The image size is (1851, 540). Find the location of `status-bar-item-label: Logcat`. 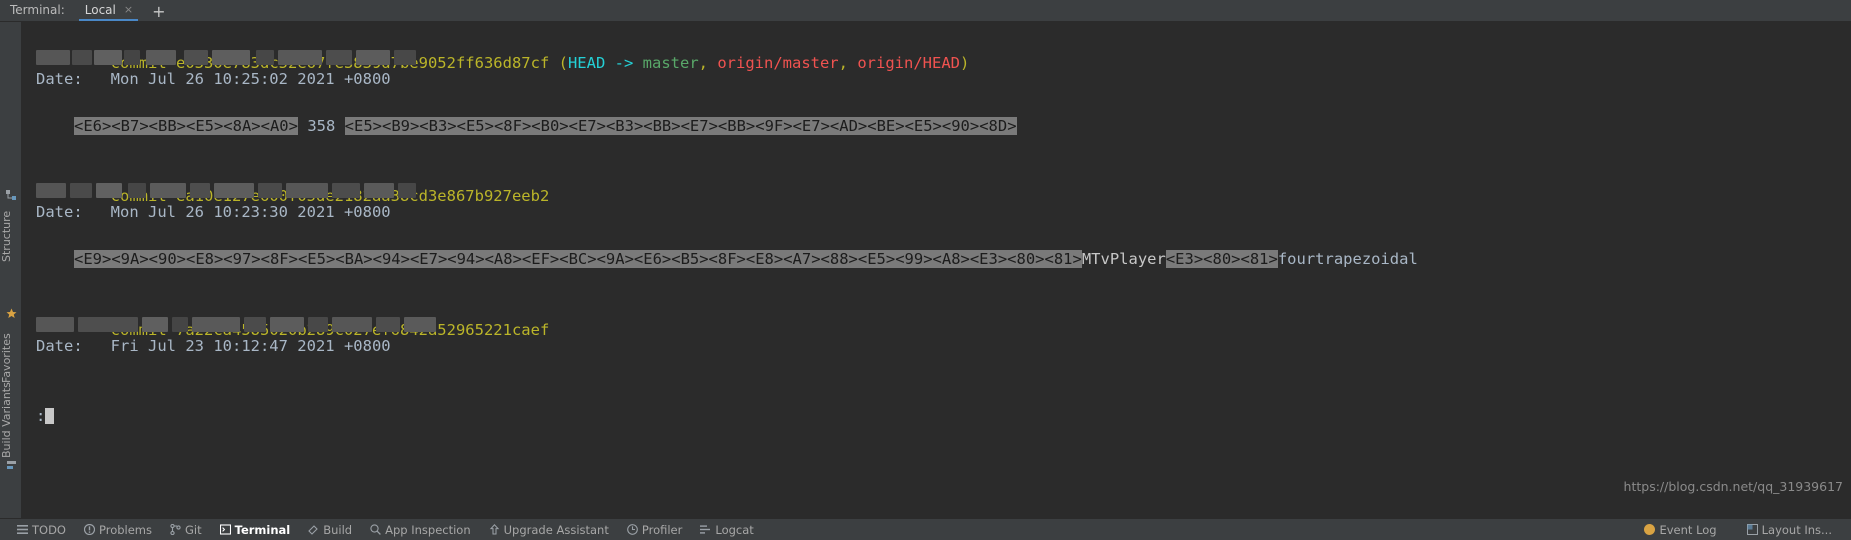

status-bar-item-label: Logcat is located at coordinates (734, 529).